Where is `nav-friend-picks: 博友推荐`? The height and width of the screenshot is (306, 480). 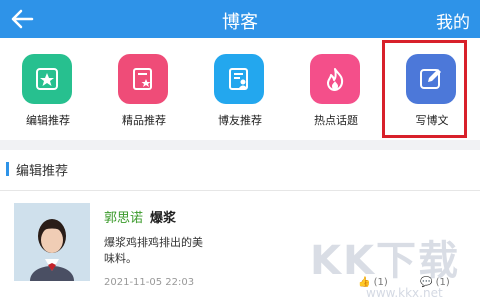
nav-friend-picks: 博友推荐 is located at coordinates (240, 94).